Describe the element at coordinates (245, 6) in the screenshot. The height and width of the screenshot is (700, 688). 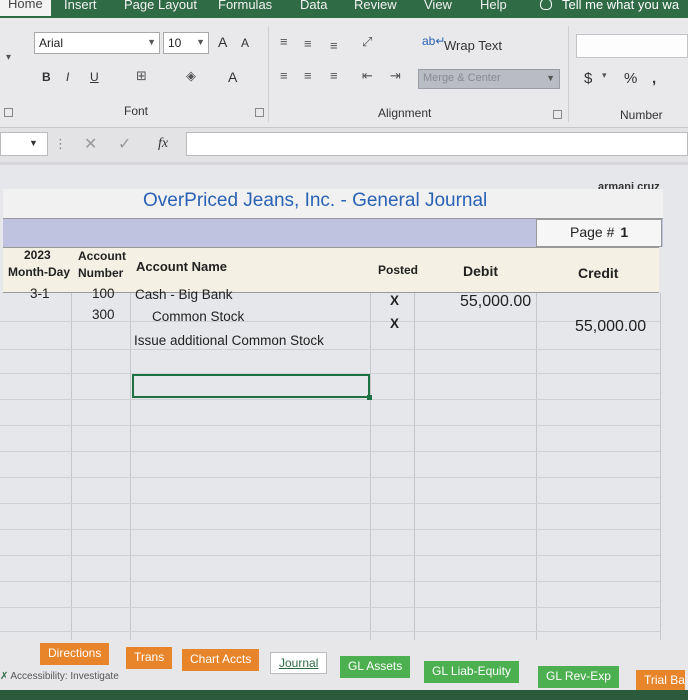
I see `tab-formulas: Formulas` at that location.